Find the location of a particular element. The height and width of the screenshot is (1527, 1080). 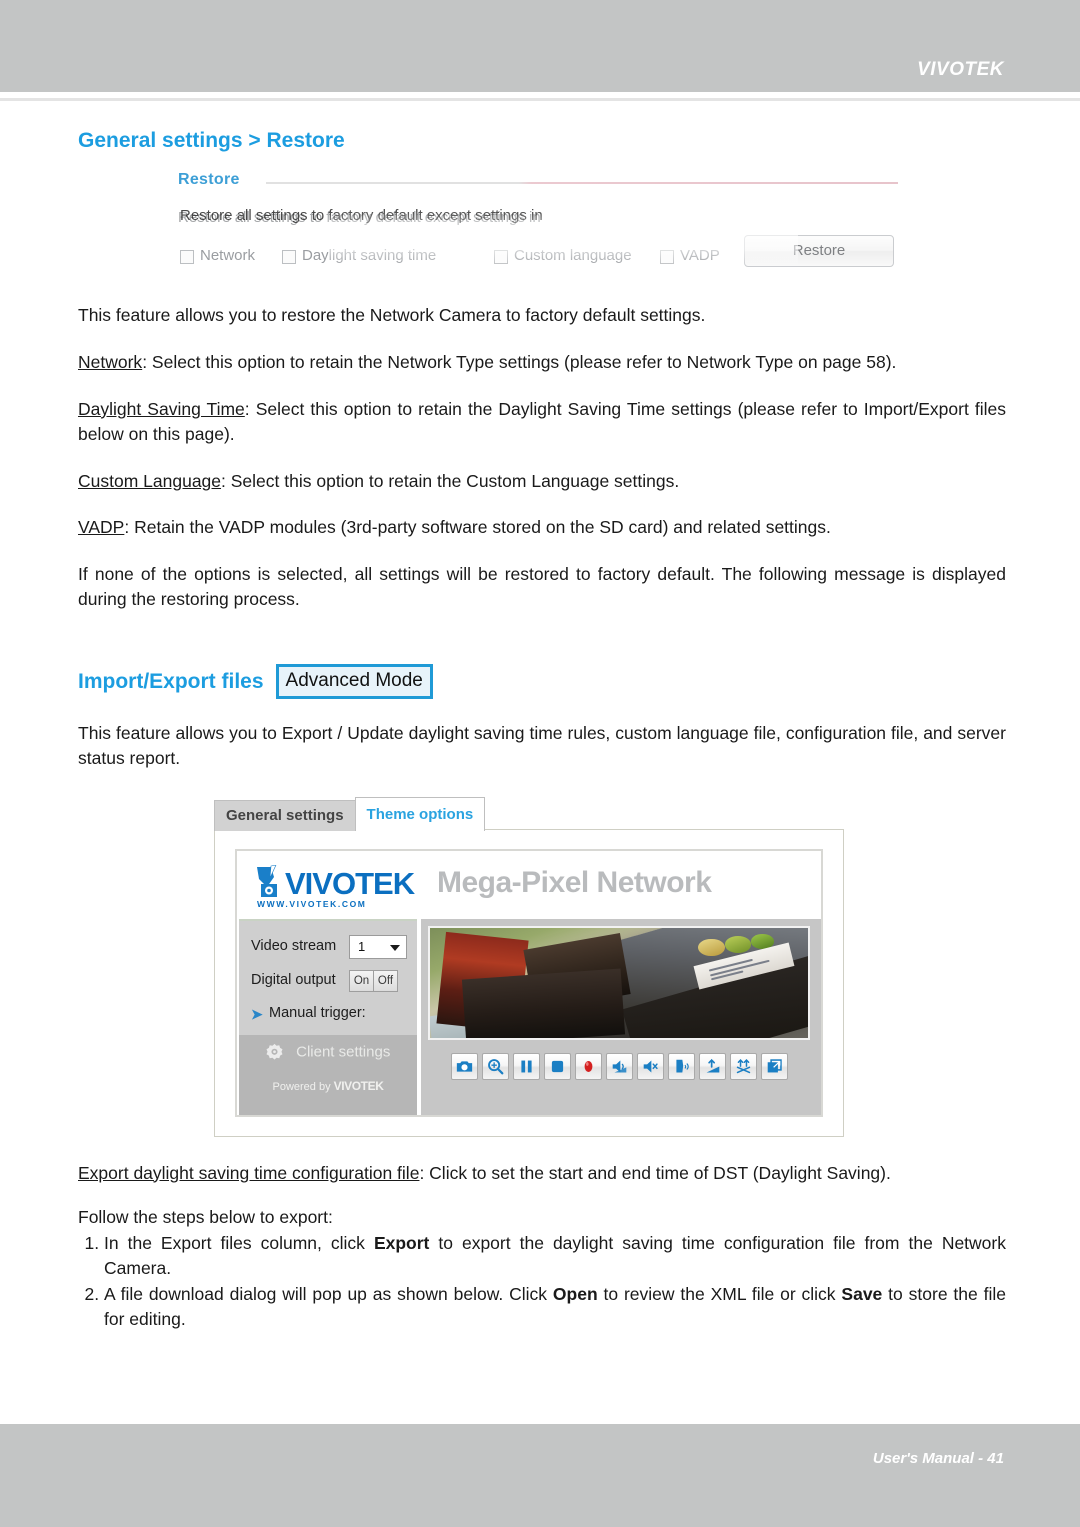

mute-button is located at coordinates (650, 1066).